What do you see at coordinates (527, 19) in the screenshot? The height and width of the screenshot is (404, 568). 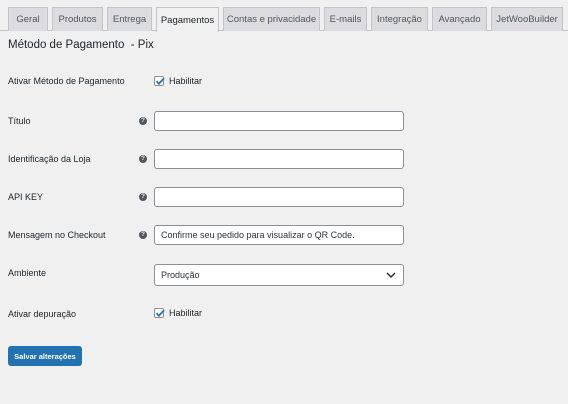 I see `tab-jetwoobuilder: JetWooBuilder` at bounding box center [527, 19].